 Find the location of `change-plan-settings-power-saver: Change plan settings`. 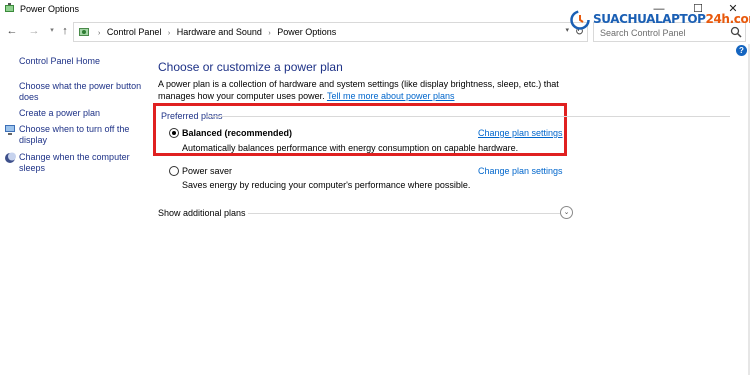

change-plan-settings-power-saver: Change plan settings is located at coordinates (520, 171).